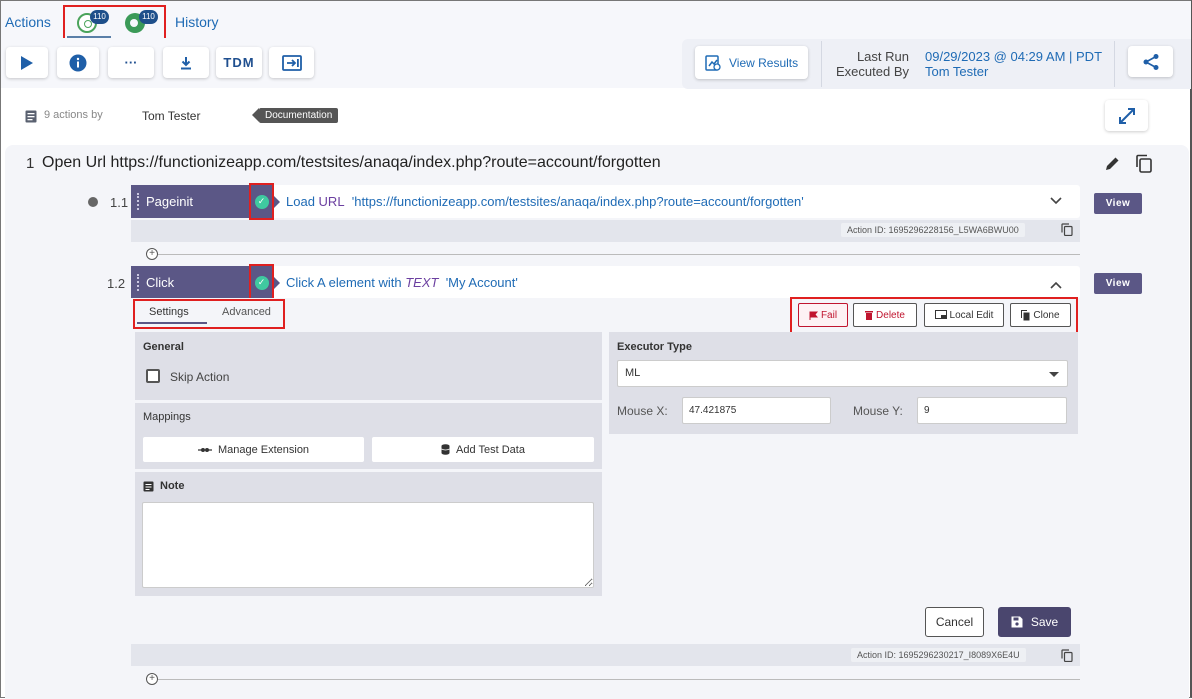  I want to click on save-icon, so click(1017, 622).